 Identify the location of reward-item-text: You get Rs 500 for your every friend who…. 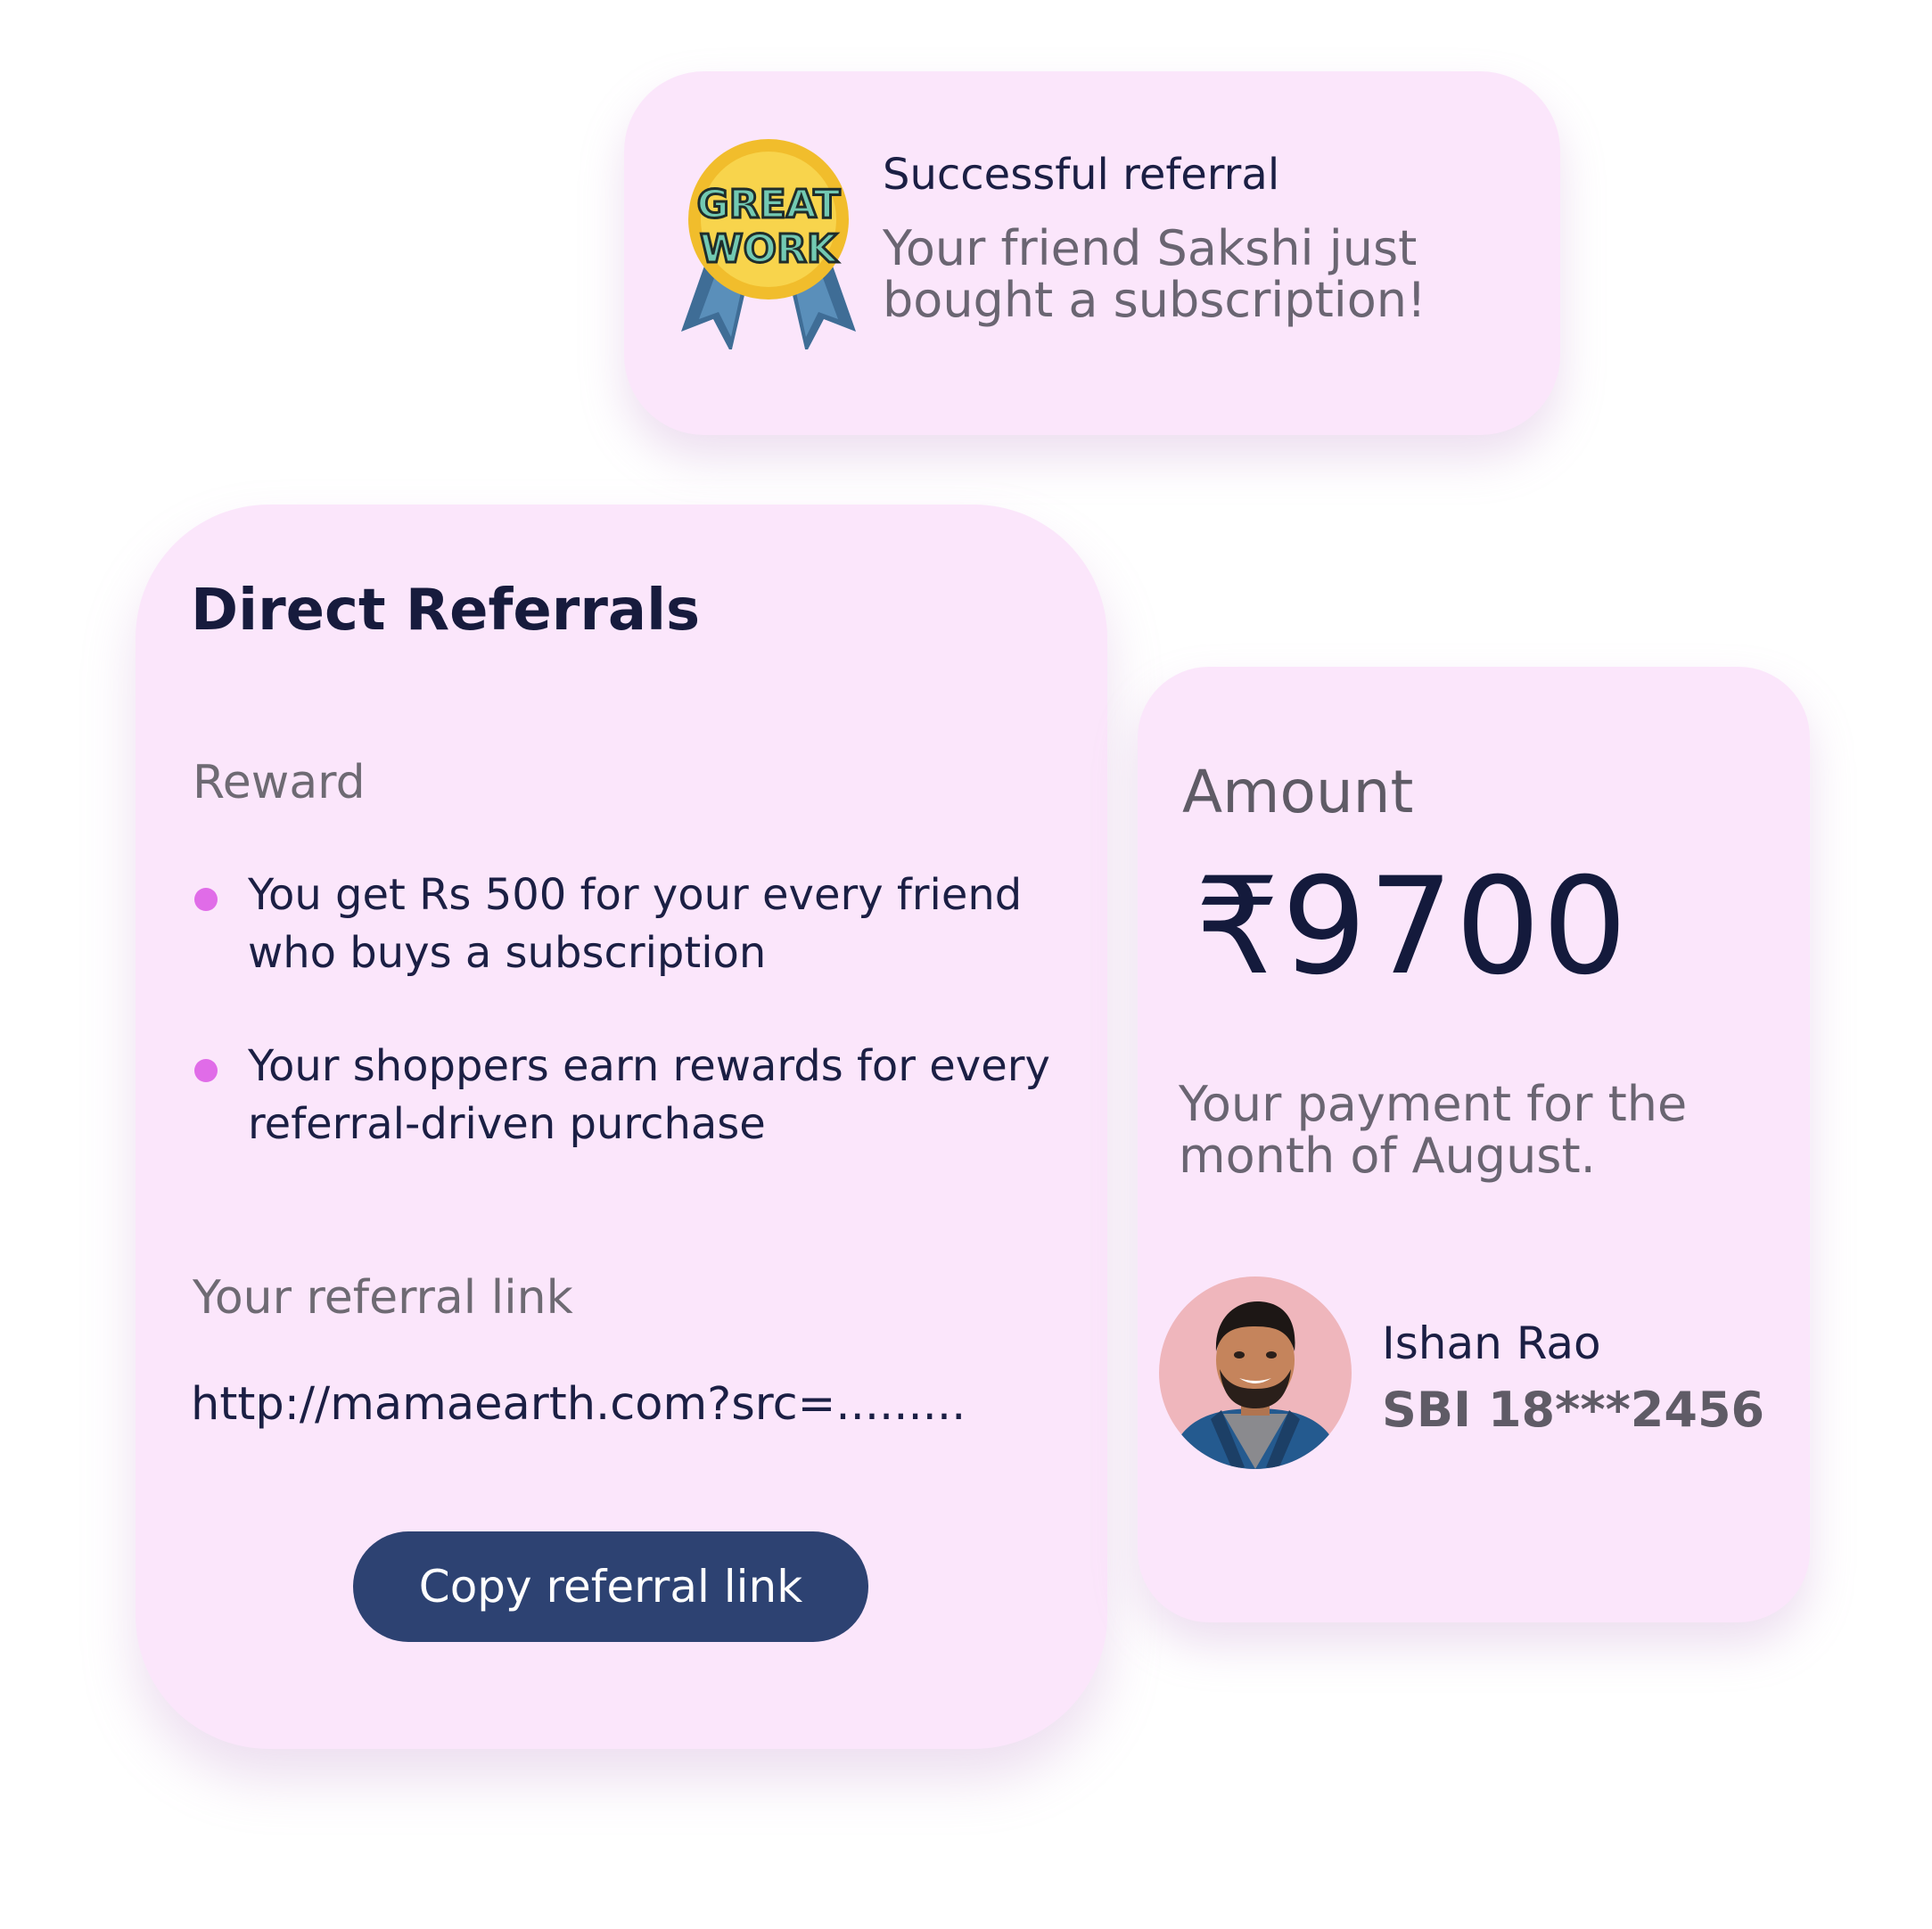
(635, 924).